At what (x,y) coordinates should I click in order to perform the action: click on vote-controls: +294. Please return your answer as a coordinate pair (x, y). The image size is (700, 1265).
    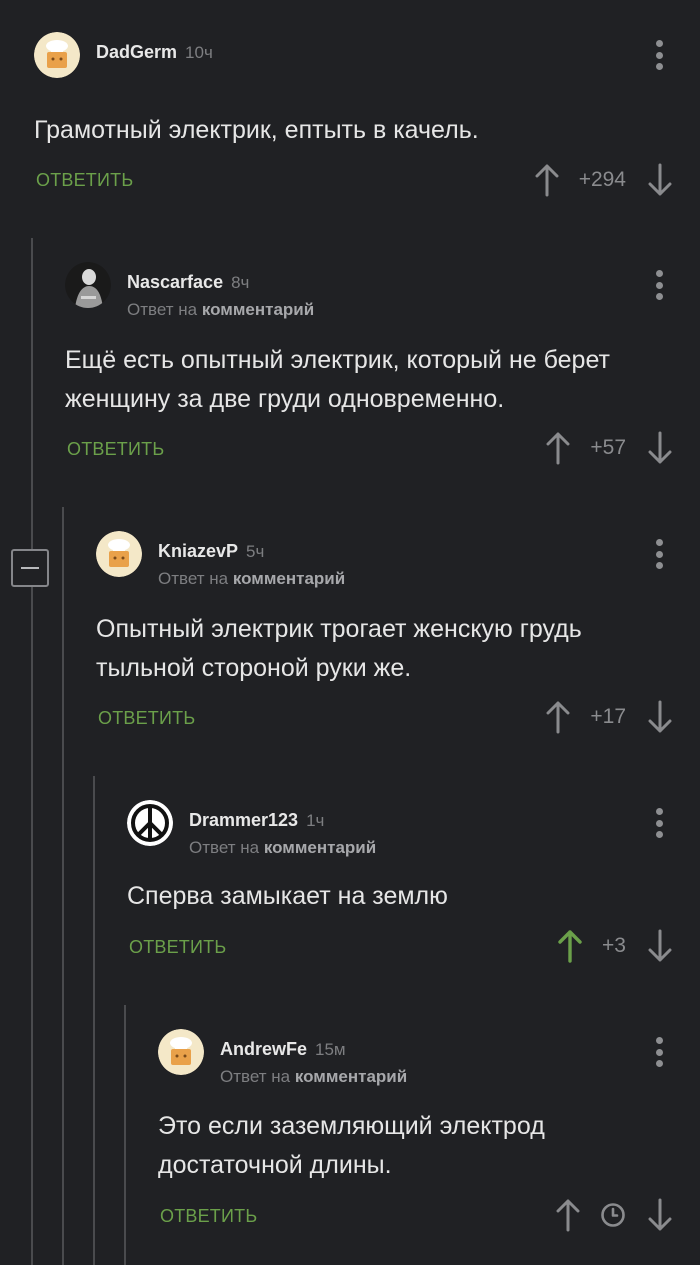
    Looking at the image, I should click on (603, 180).